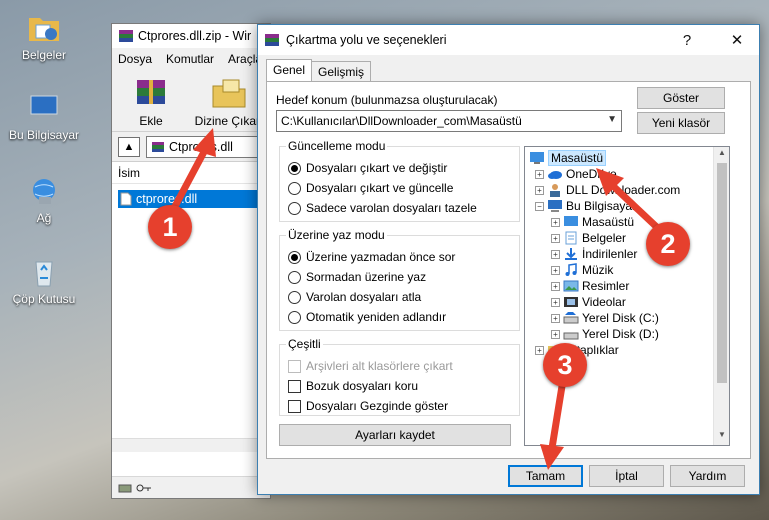  I want to click on menu-komutlar: Komutlar, so click(190, 59).